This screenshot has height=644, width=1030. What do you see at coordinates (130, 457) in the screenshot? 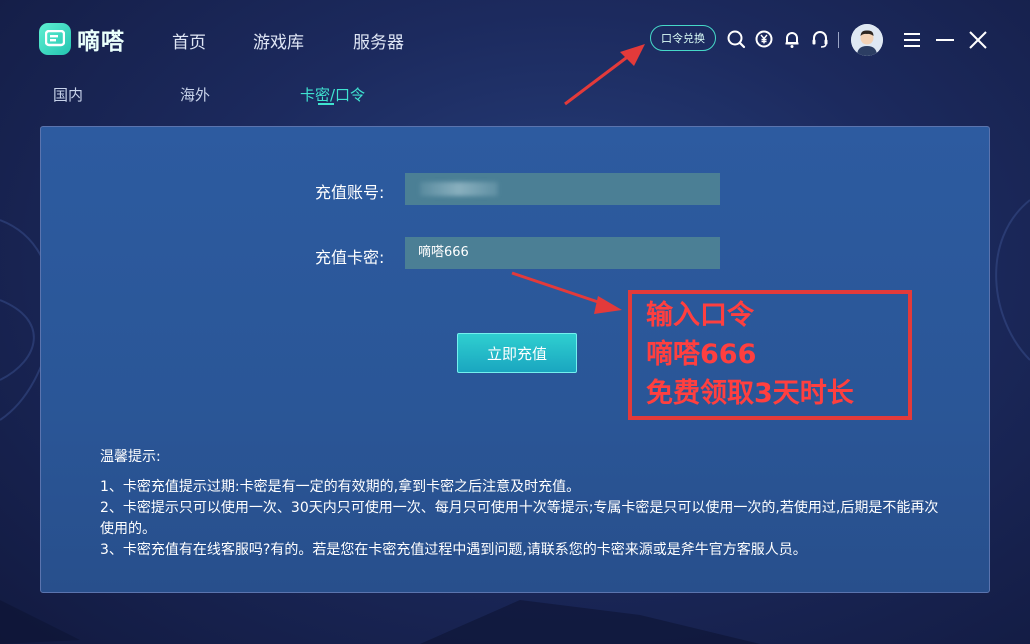
I see `tips-title: 温馨提示:` at bounding box center [130, 457].